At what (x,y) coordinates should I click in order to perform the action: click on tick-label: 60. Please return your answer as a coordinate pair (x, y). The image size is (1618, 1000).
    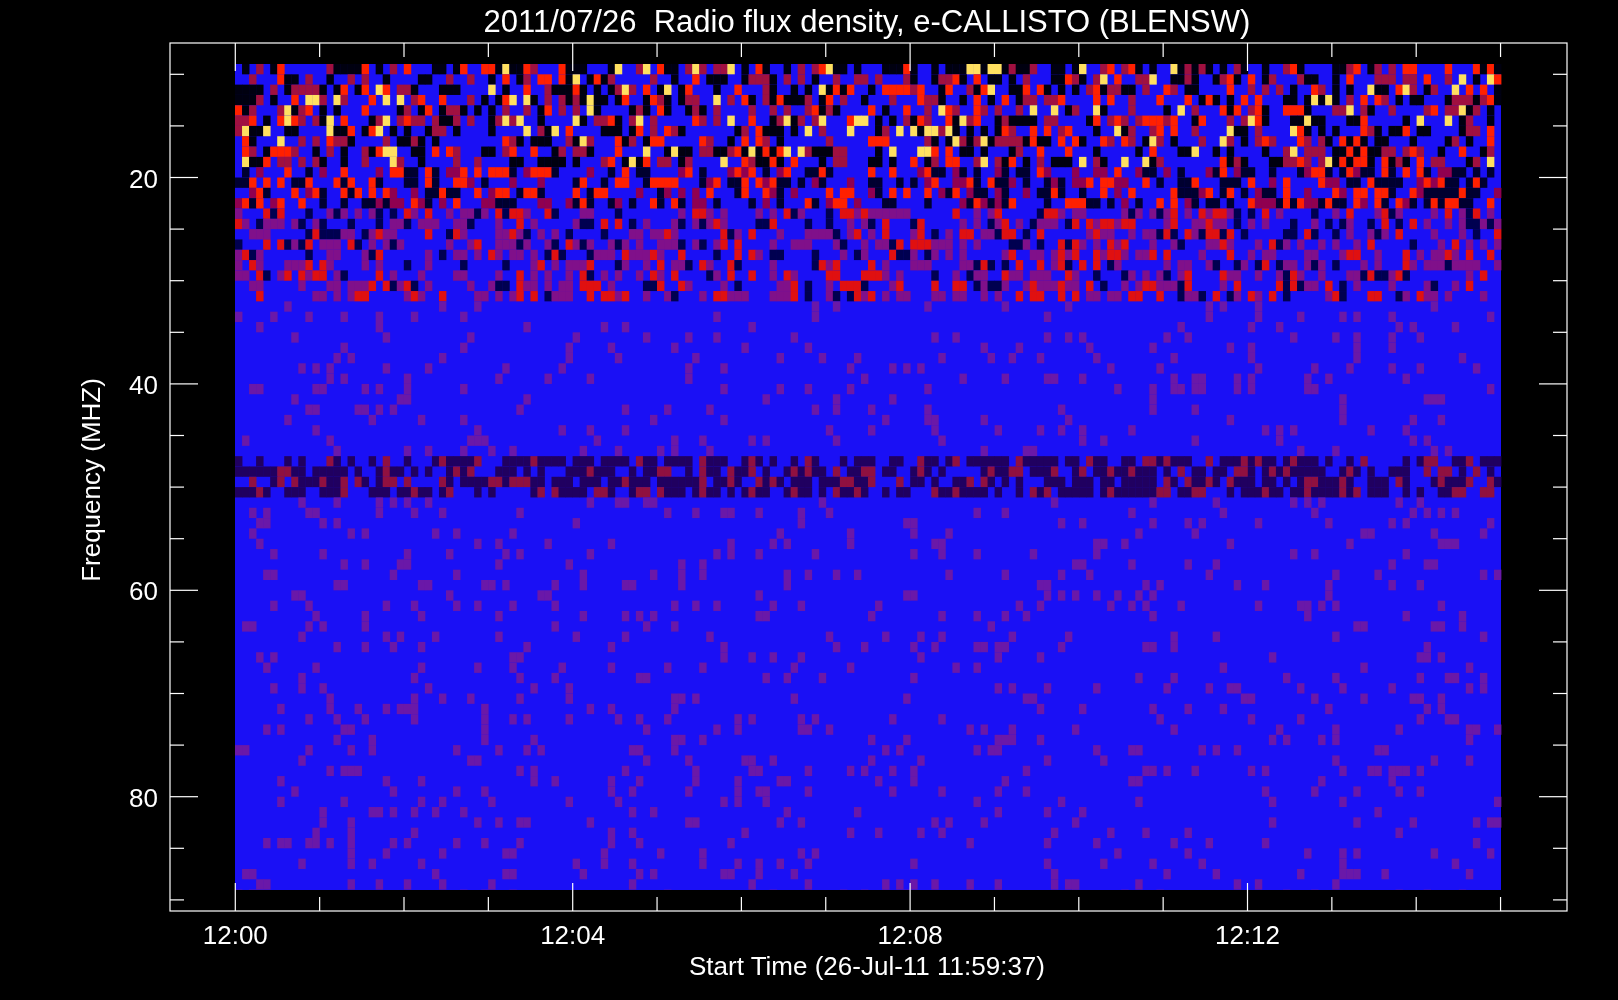
    Looking at the image, I should click on (143, 591).